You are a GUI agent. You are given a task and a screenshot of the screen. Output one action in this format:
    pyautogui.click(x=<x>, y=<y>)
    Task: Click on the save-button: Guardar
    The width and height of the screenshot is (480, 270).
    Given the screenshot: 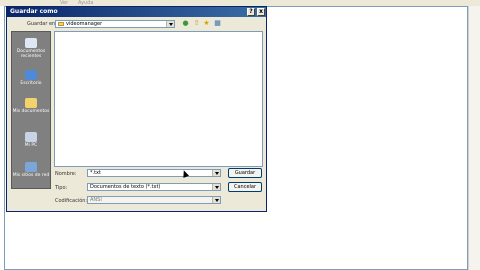 What is the action you would take?
    pyautogui.click(x=245, y=173)
    